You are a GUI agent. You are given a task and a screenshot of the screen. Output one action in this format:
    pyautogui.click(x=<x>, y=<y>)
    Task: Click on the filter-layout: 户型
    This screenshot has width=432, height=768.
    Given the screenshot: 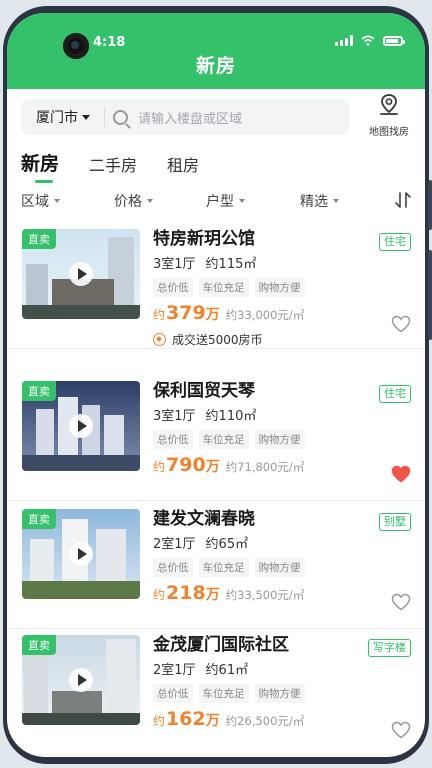 What is the action you would take?
    pyautogui.click(x=225, y=201)
    